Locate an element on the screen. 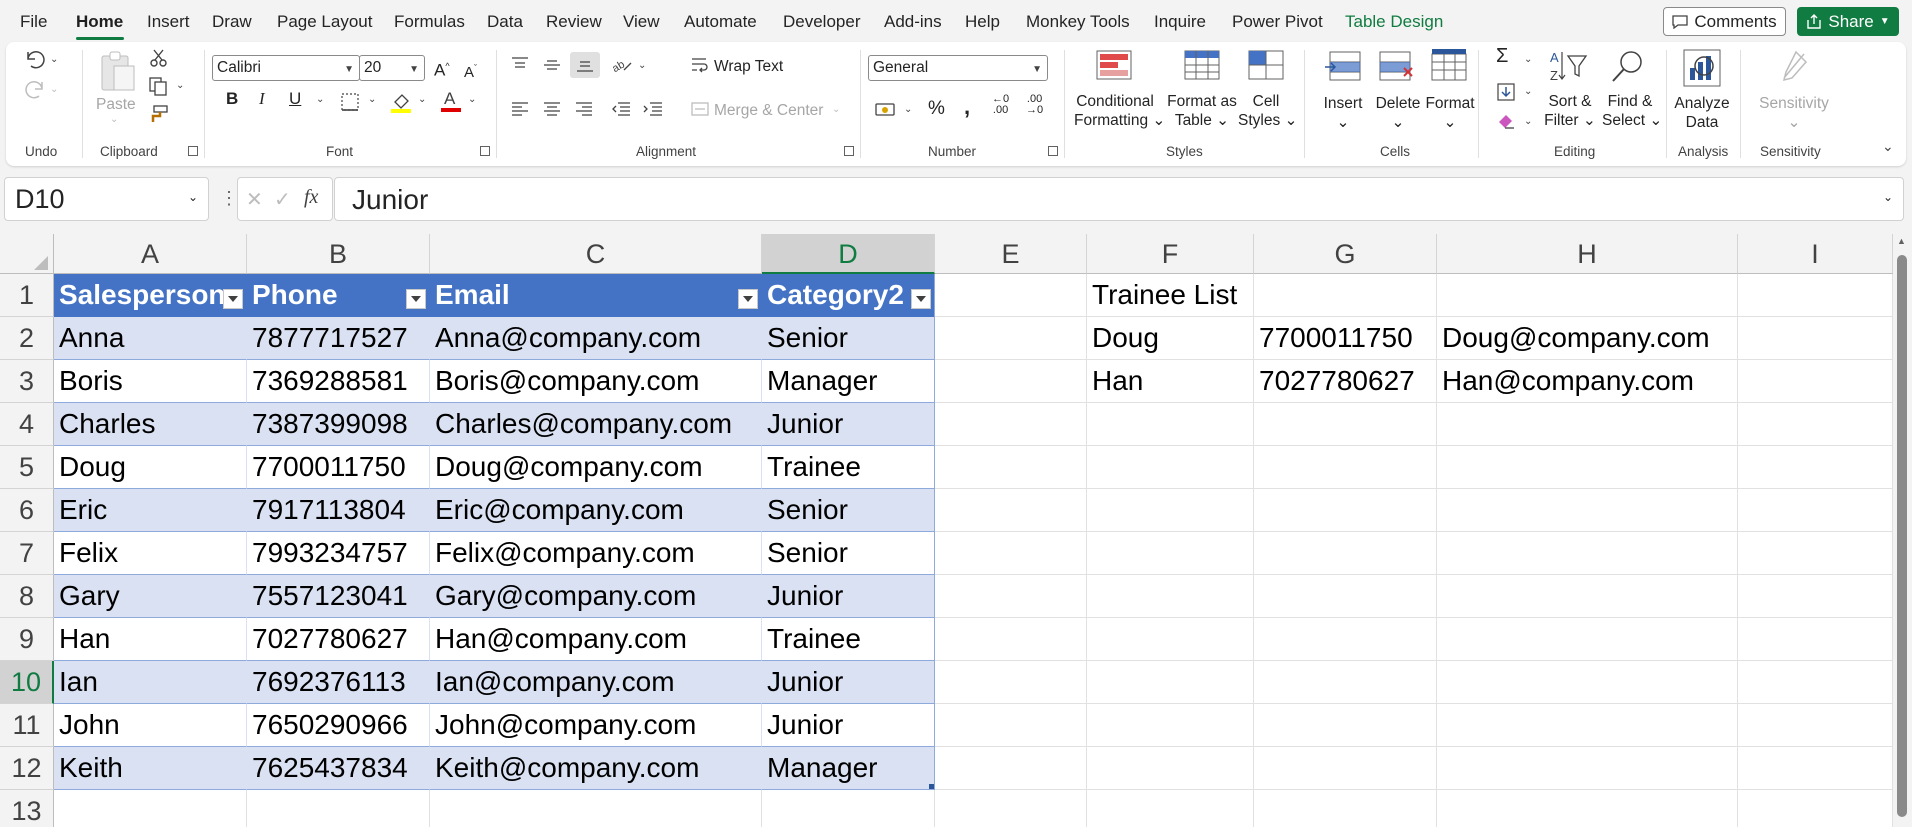  column-header-a: A is located at coordinates (150, 254).